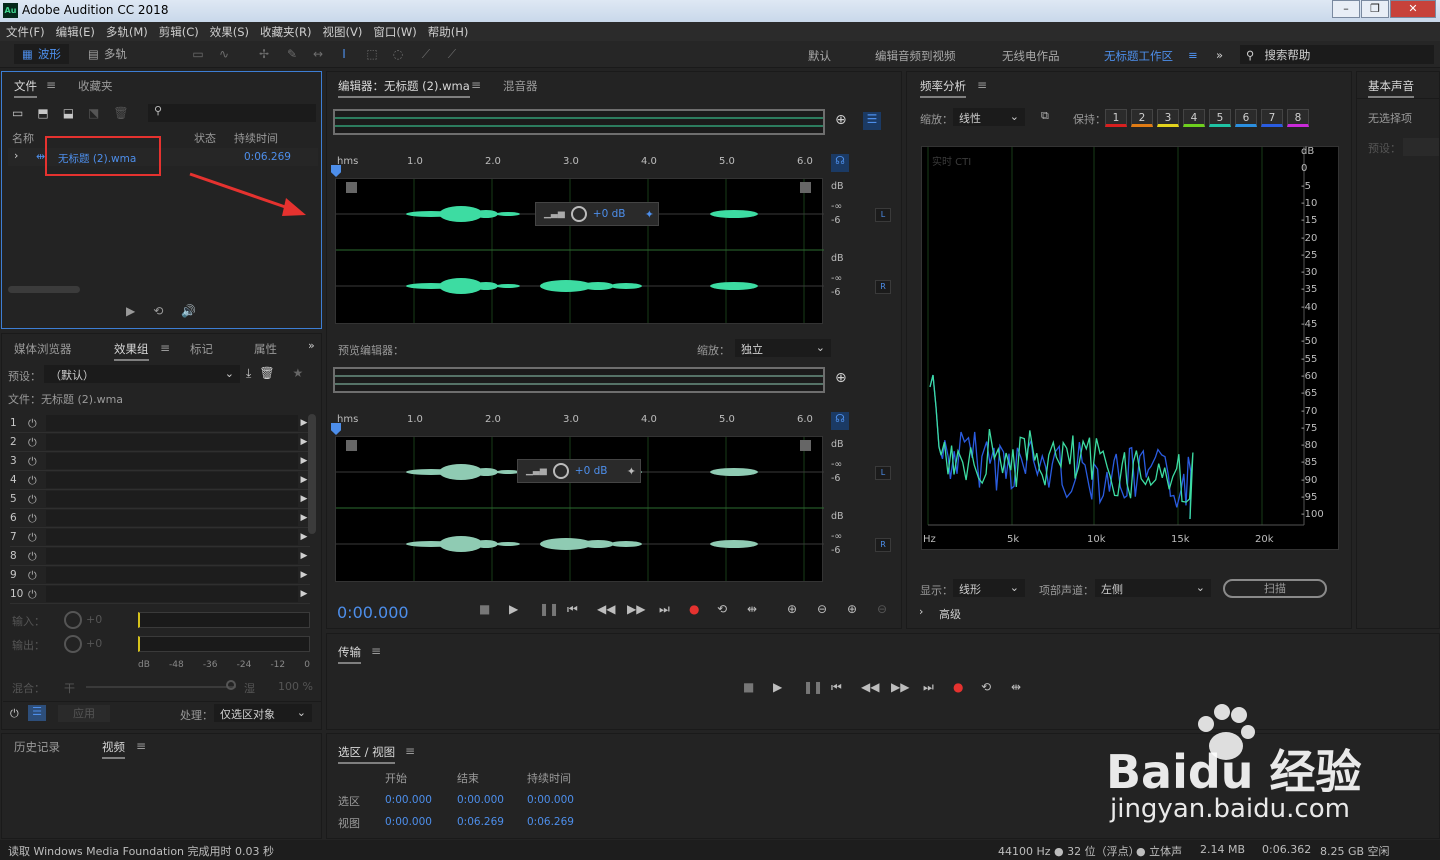 The image size is (1440, 860). I want to click on tab-effects-rack: 效果组, so click(131, 351).